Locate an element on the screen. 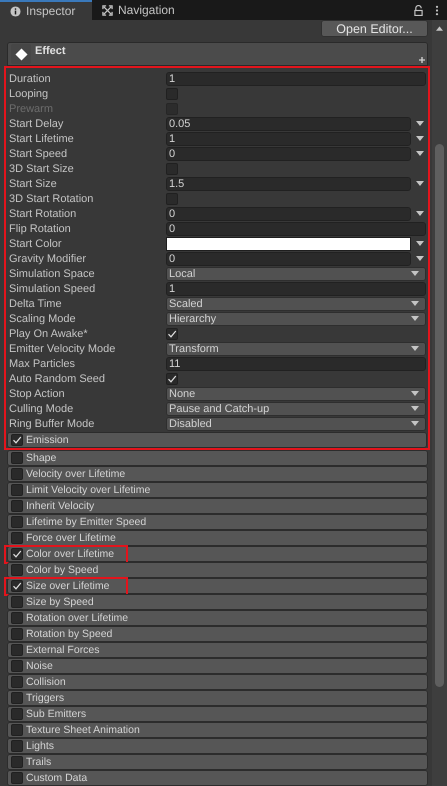 The height and width of the screenshot is (786, 447). property-label: Start Rotation is located at coordinates (43, 214).